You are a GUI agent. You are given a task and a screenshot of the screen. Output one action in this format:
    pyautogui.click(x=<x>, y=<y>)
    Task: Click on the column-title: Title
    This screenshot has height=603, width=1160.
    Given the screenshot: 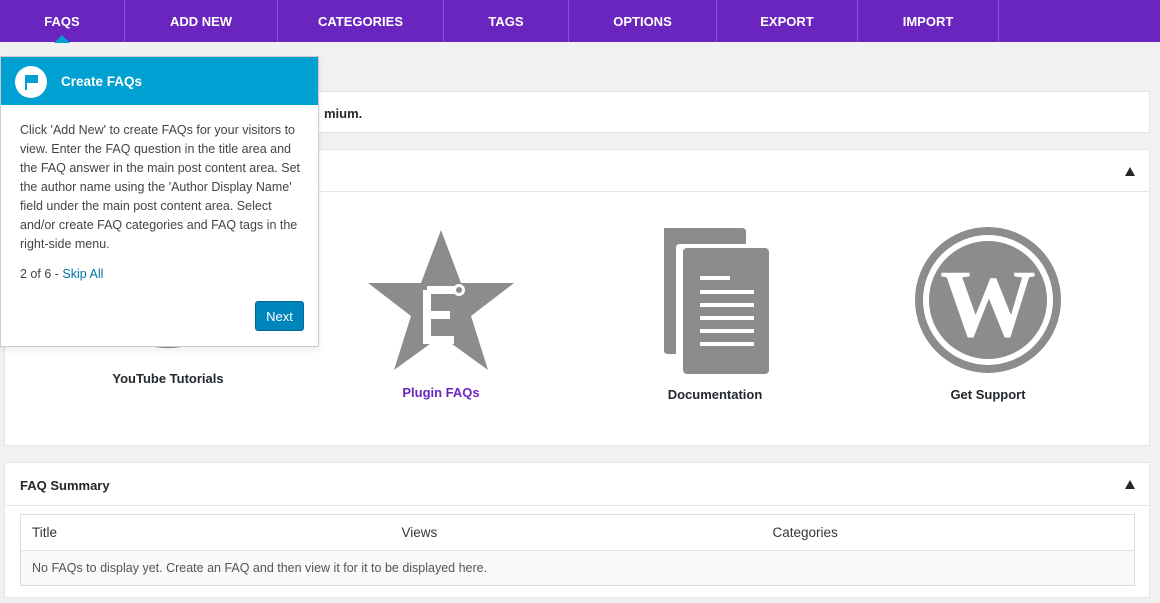 What is the action you would take?
    pyautogui.click(x=205, y=532)
    